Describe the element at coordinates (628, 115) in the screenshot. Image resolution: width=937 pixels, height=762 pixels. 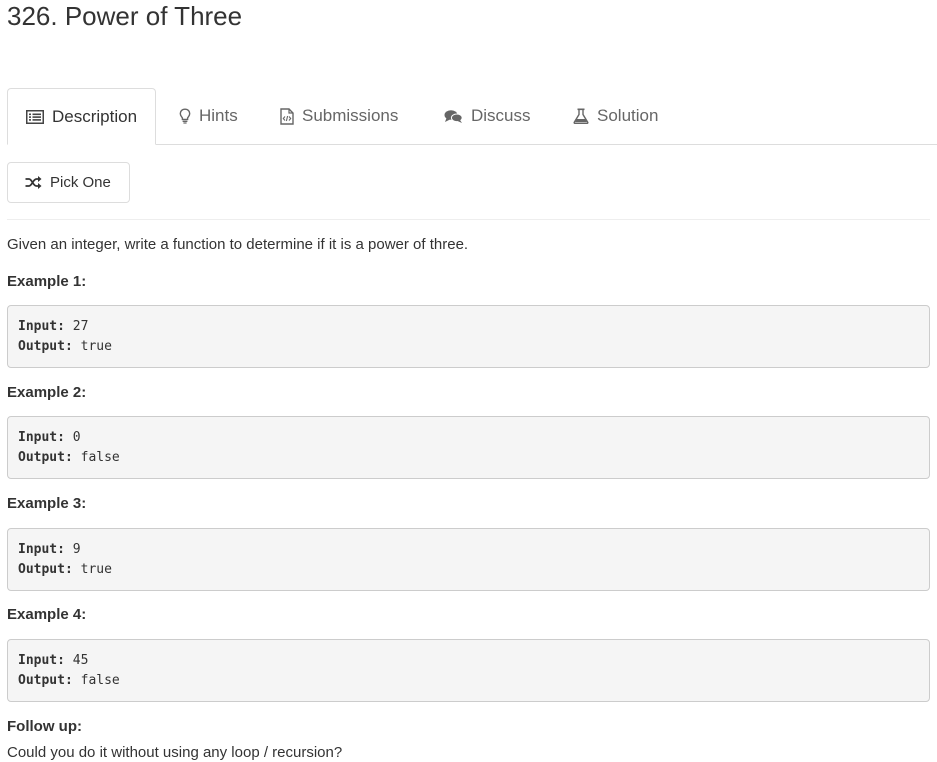
I see `tab-label: Solution` at that location.